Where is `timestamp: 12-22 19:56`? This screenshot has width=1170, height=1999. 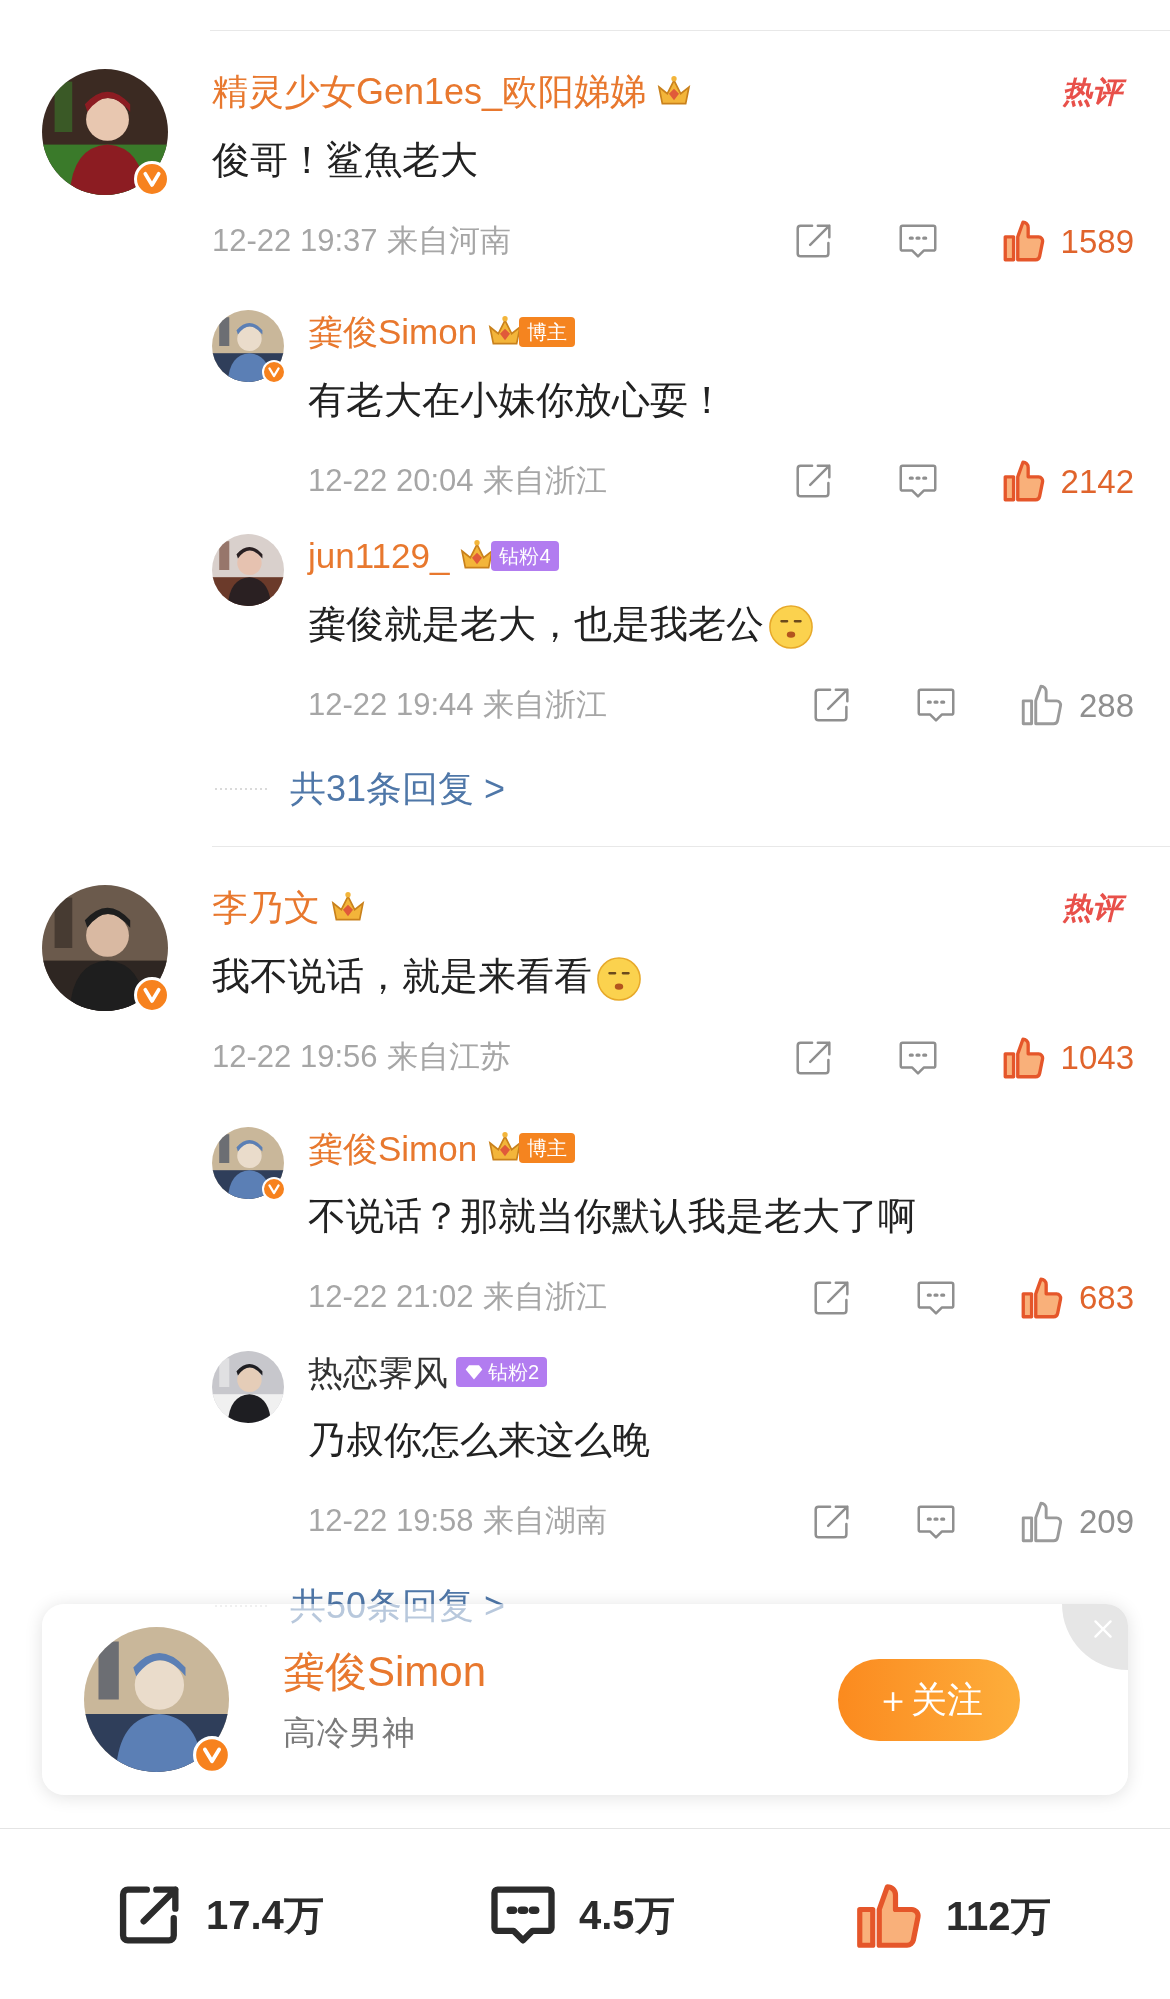
timestamp: 12-22 19:56 is located at coordinates (295, 1057).